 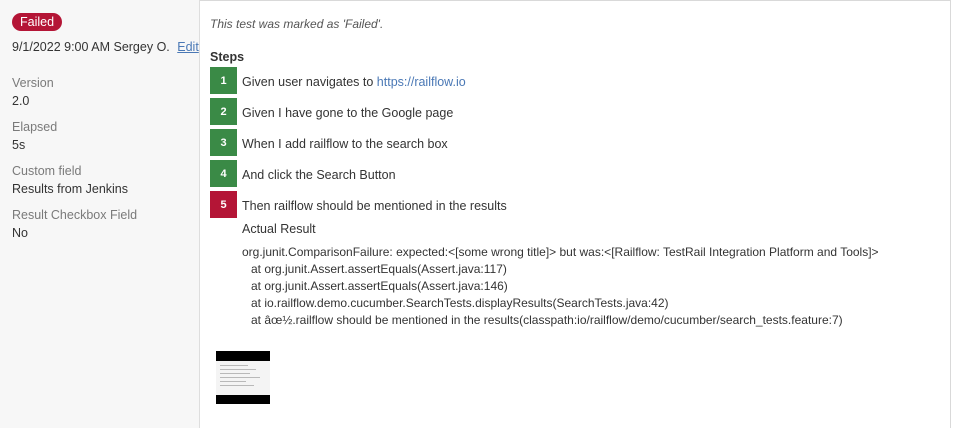 What do you see at coordinates (33, 83) in the screenshot?
I see `field-label: Version` at bounding box center [33, 83].